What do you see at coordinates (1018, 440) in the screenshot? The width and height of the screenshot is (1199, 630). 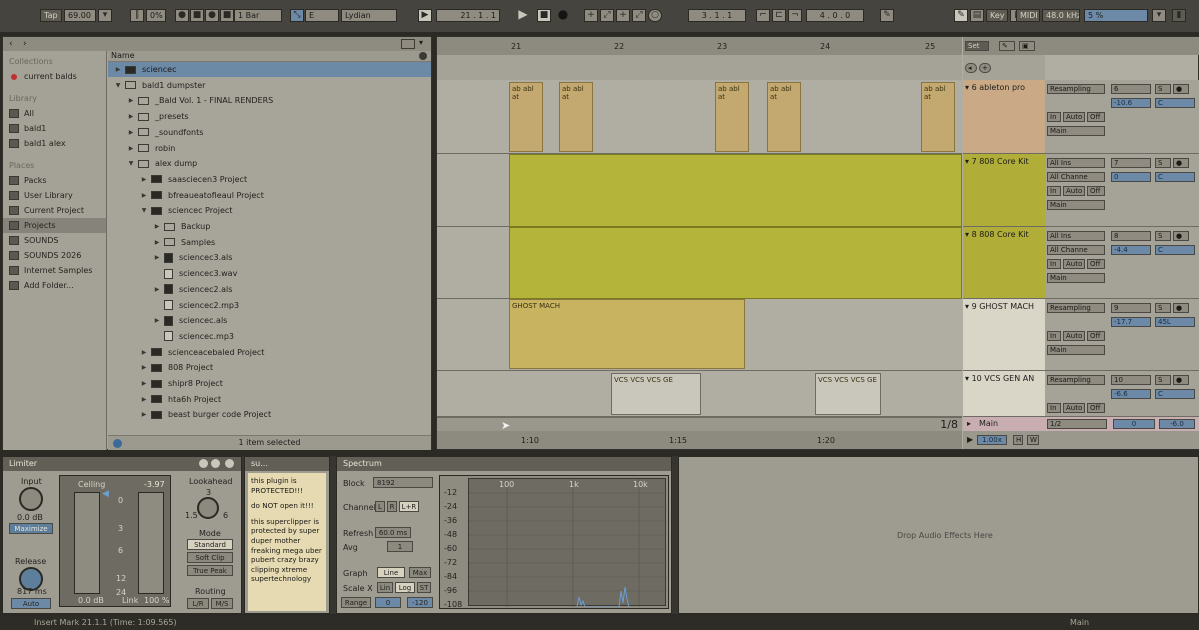 I see `h-toggle: H` at bounding box center [1018, 440].